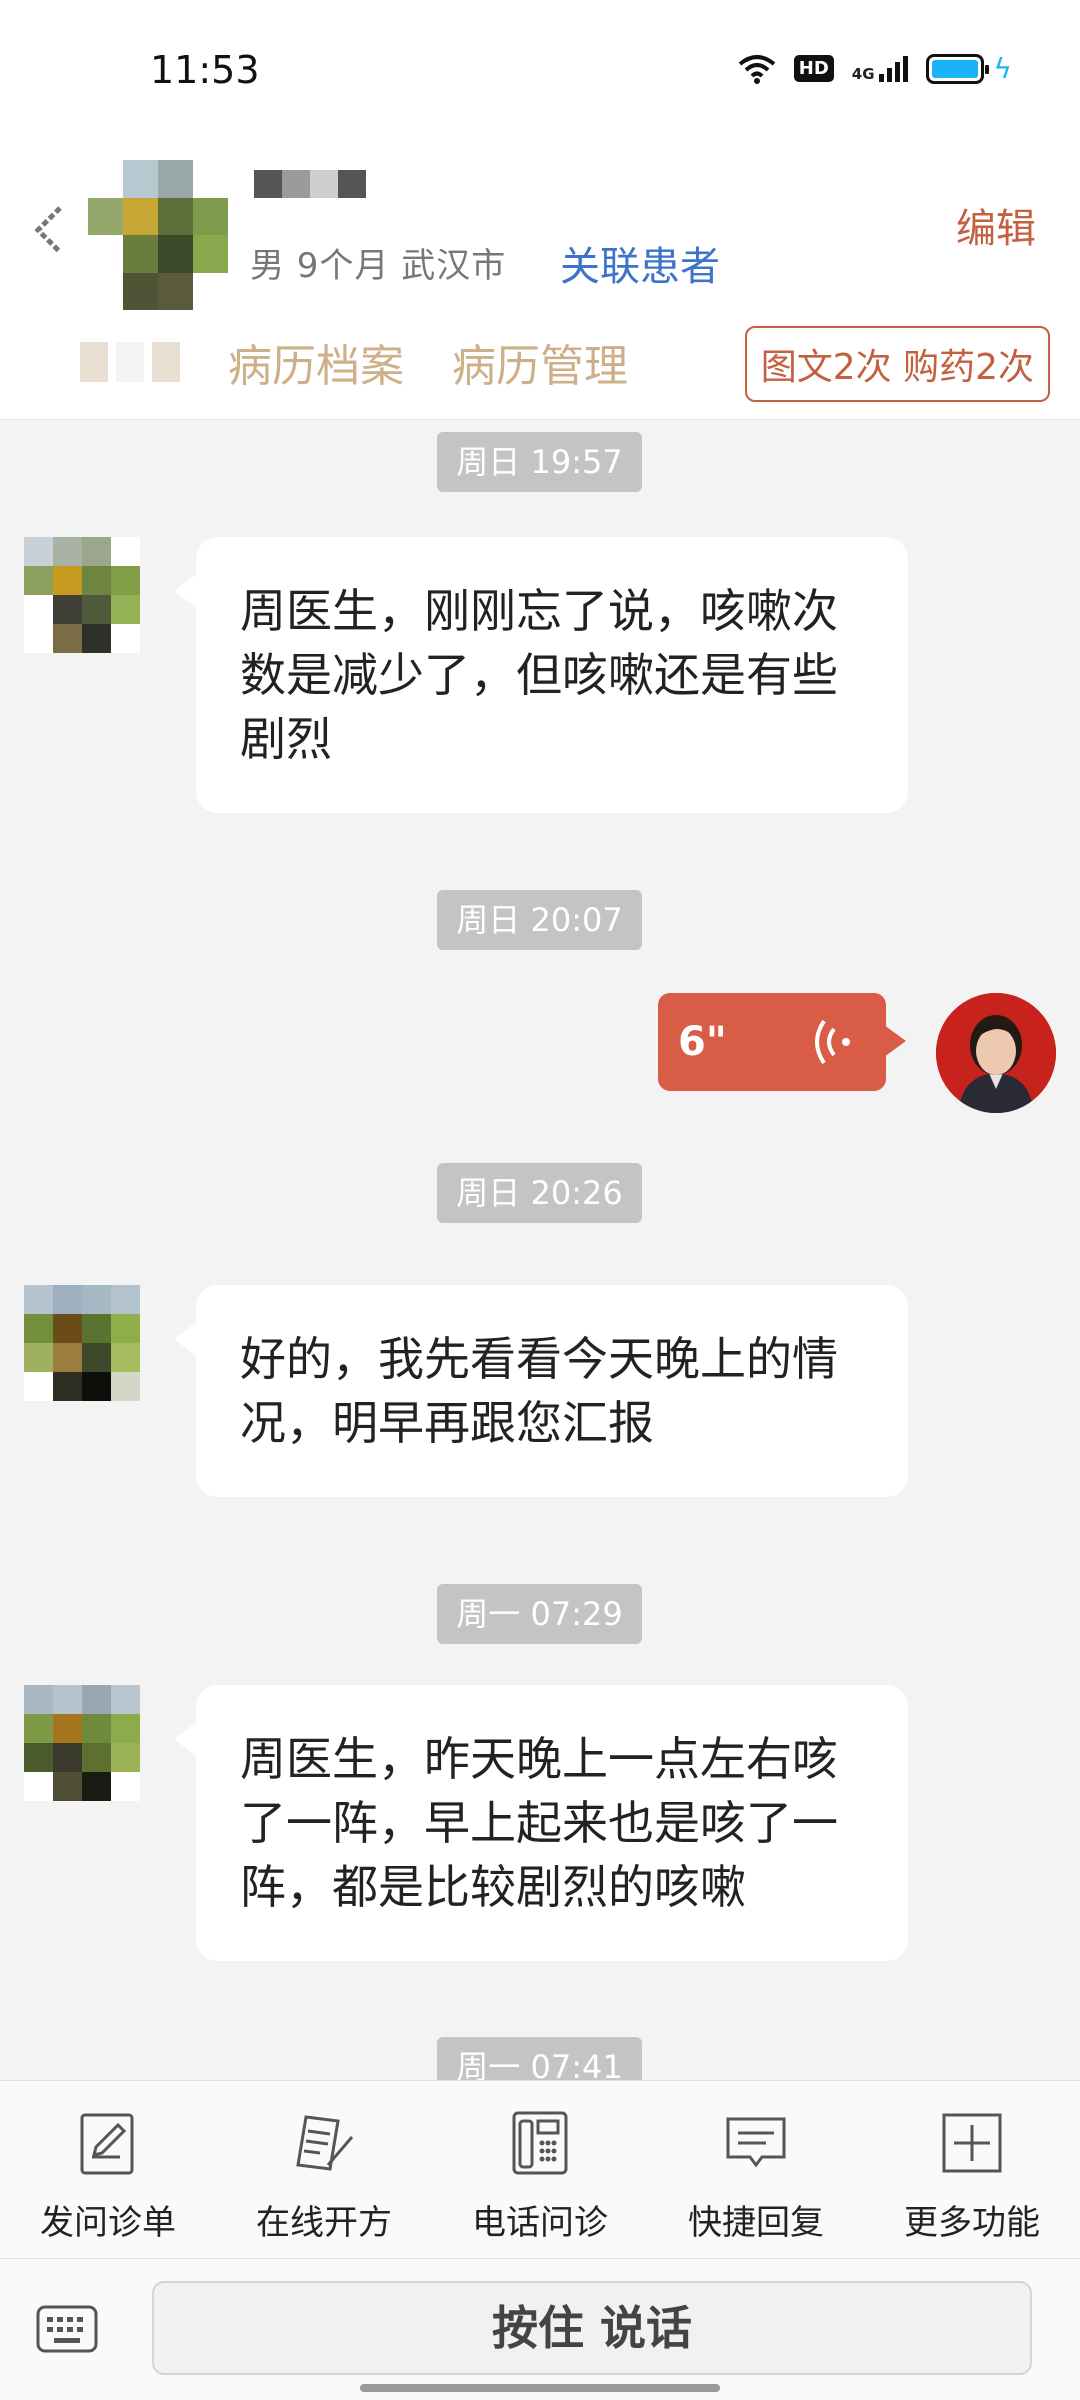 The width and height of the screenshot is (1080, 2400). I want to click on plus-icon, so click(972, 2143).